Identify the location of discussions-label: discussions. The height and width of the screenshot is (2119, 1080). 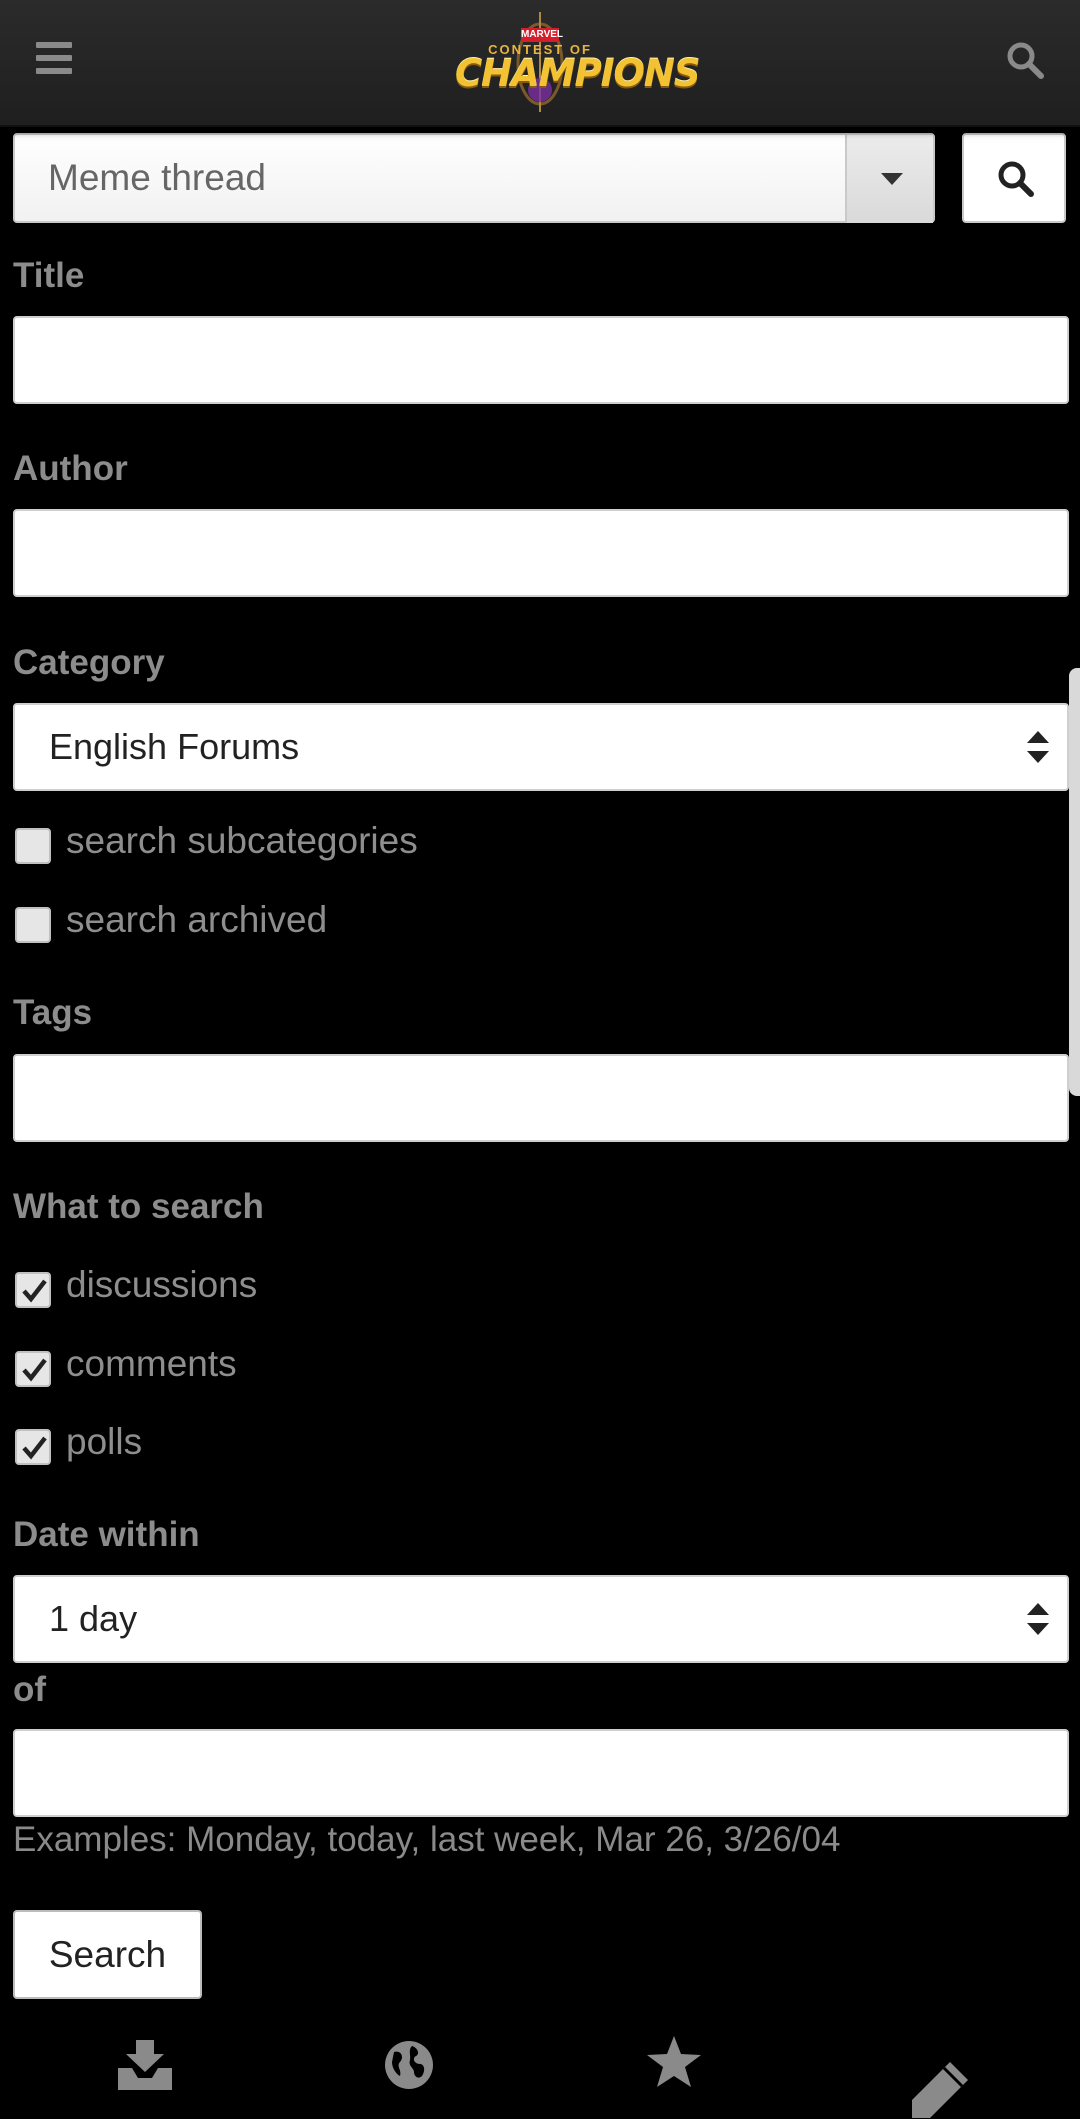
(161, 1285).